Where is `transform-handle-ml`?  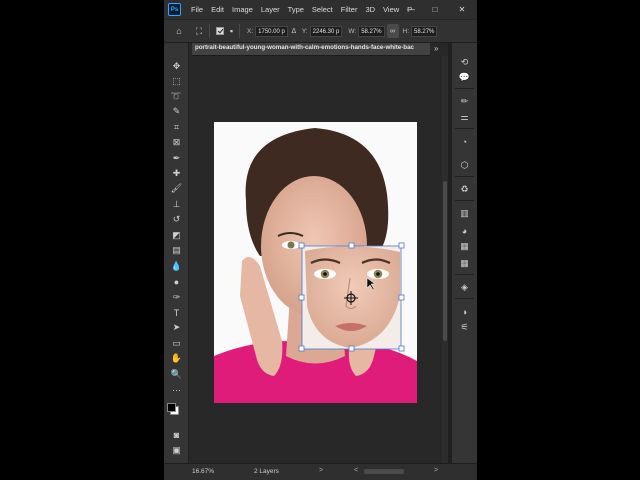 transform-handle-ml is located at coordinates (301, 297).